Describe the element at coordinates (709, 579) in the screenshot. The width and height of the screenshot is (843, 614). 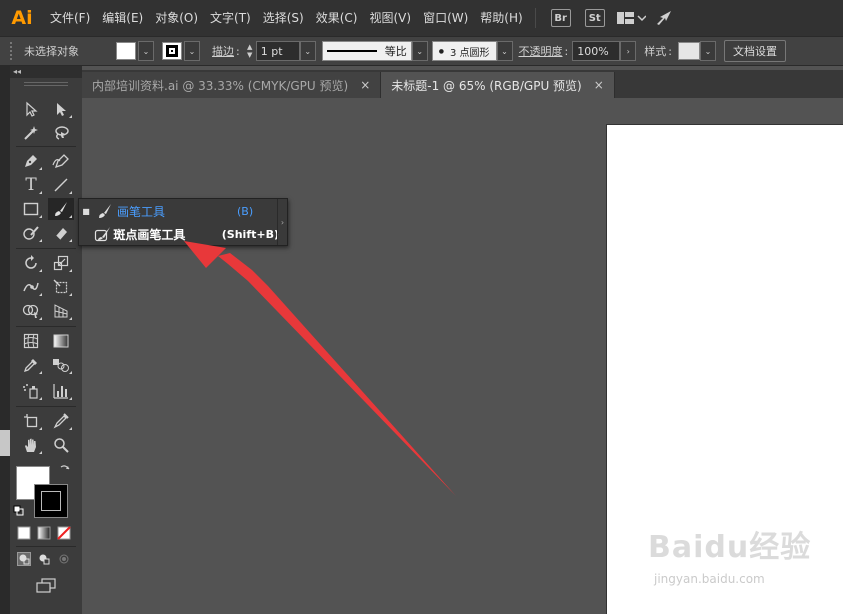
I see `watermark-url: jingyan.baidu.com` at that location.